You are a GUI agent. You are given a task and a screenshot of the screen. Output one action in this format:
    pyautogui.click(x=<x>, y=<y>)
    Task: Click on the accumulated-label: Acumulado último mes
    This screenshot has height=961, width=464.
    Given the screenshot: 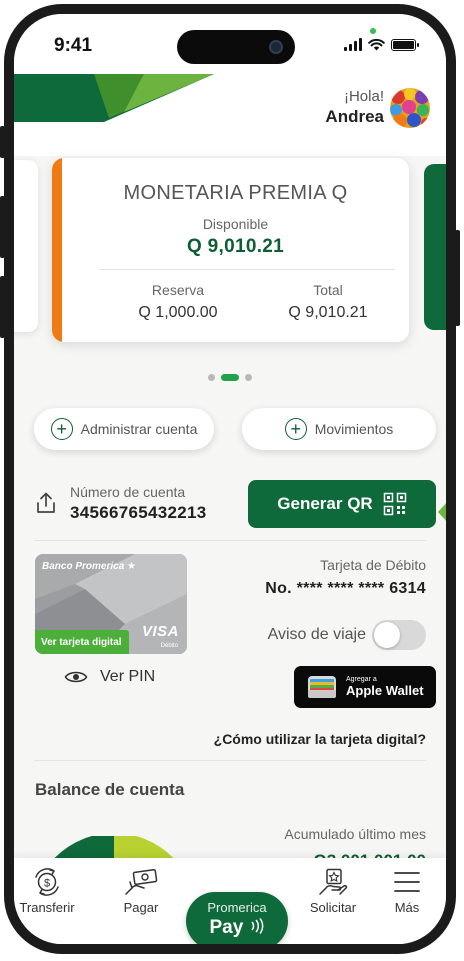 What is the action you would take?
    pyautogui.click(x=355, y=834)
    